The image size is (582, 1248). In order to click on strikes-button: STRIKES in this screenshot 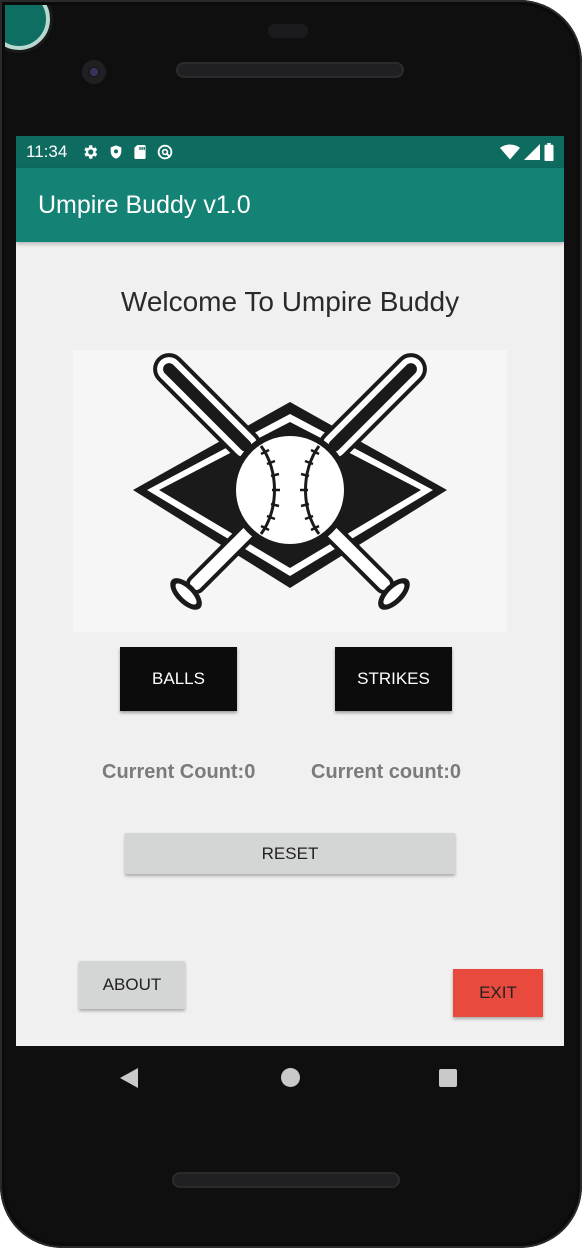, I will do `click(393, 679)`.